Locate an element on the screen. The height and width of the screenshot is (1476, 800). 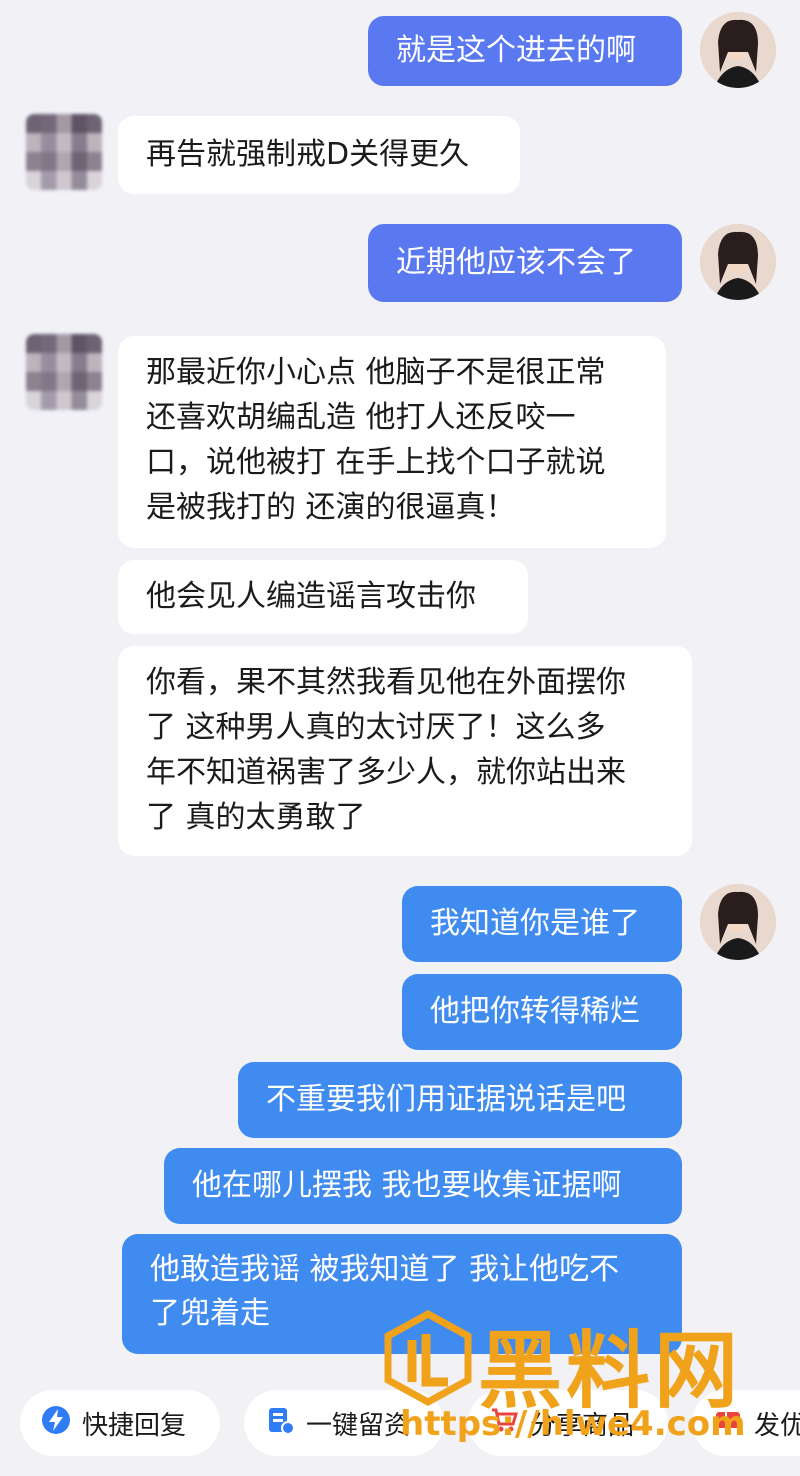
message-text: 他在哪儿摆我 我也要收集证据啊 is located at coordinates (407, 1185).